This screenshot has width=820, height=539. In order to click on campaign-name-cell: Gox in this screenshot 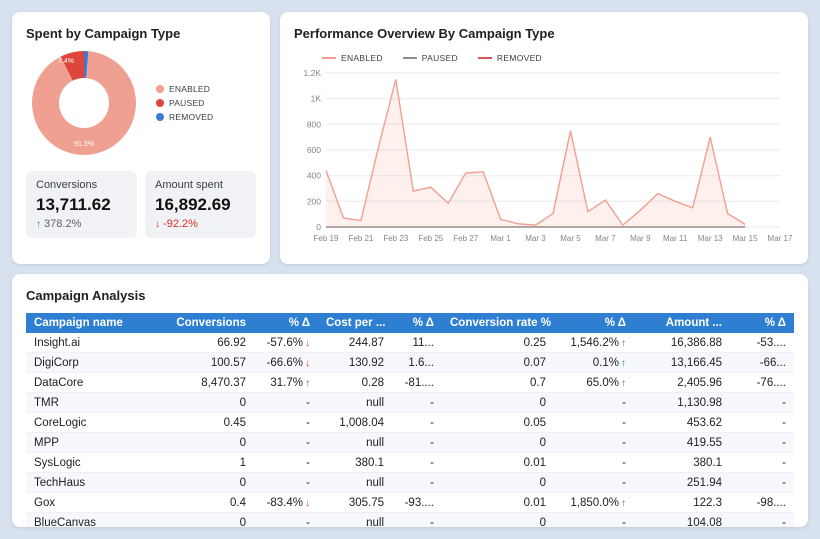, I will do `click(96, 502)`.